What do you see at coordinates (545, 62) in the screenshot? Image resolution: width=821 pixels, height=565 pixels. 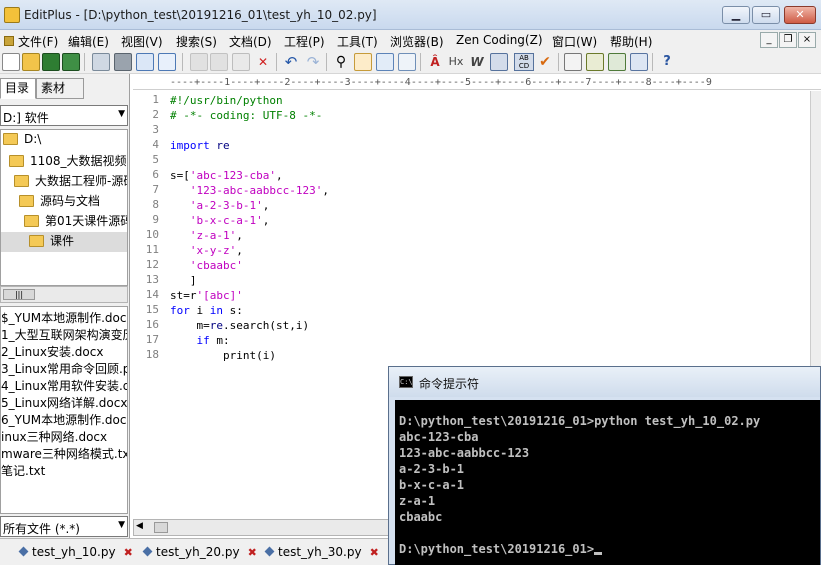 I see `check-icon: ✔` at bounding box center [545, 62].